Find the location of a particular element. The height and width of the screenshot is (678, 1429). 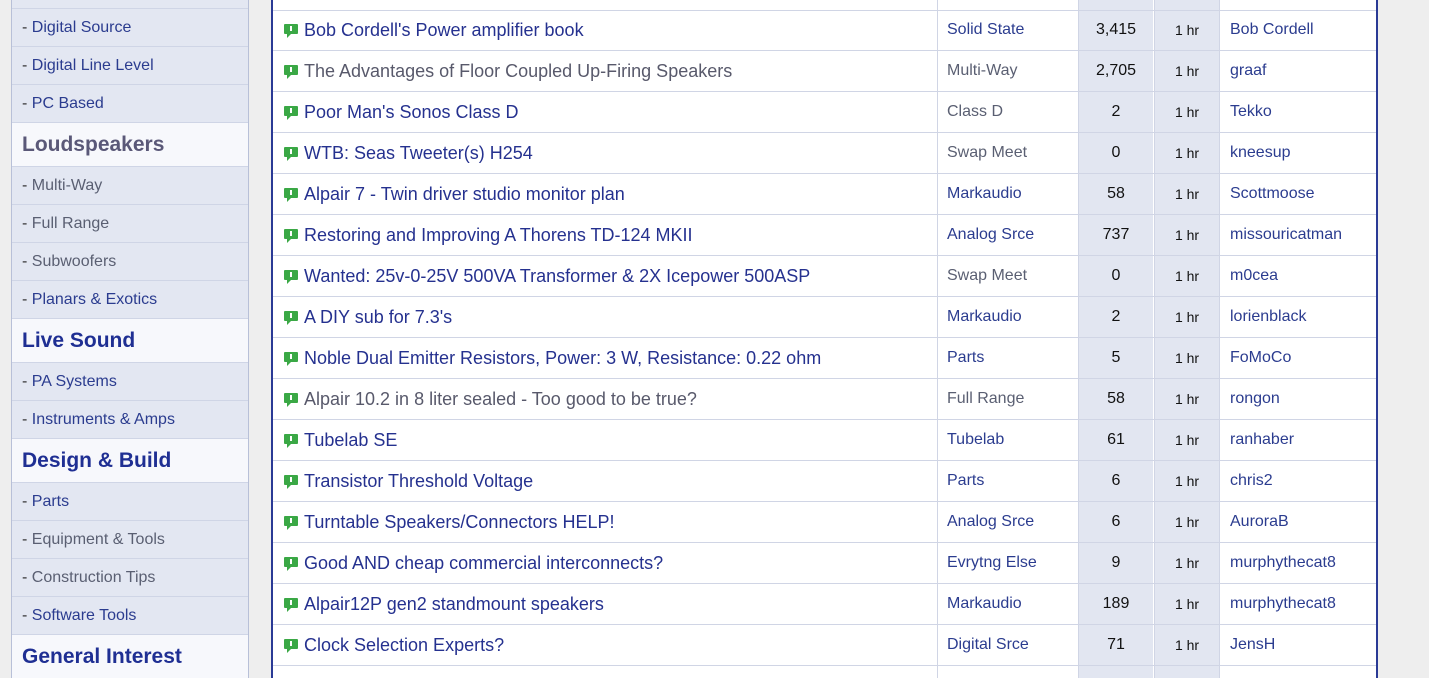

sidebar-item: - Digital Source is located at coordinates (130, 28).